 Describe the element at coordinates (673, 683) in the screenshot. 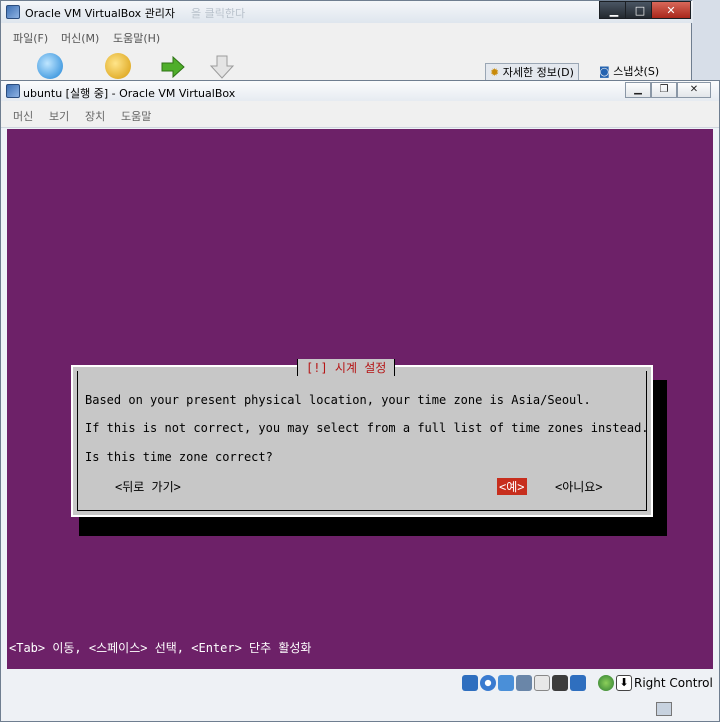

I see `host-key-label: Right Control` at that location.